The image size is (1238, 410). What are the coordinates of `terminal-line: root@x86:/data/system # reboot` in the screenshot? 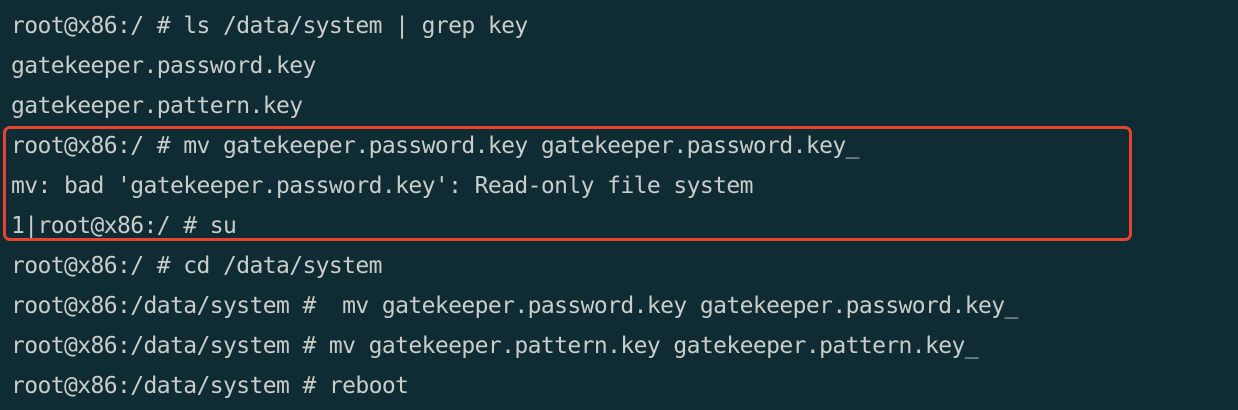 It's located at (210, 386).